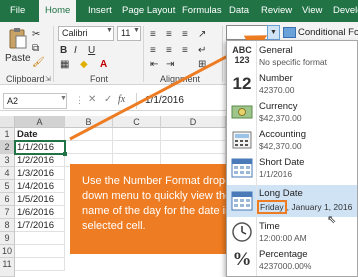 The width and height of the screenshot is (358, 277). Describe the element at coordinates (319, 207) in the screenshot. I see `format-example-rest: , January 1, 2016` at that location.